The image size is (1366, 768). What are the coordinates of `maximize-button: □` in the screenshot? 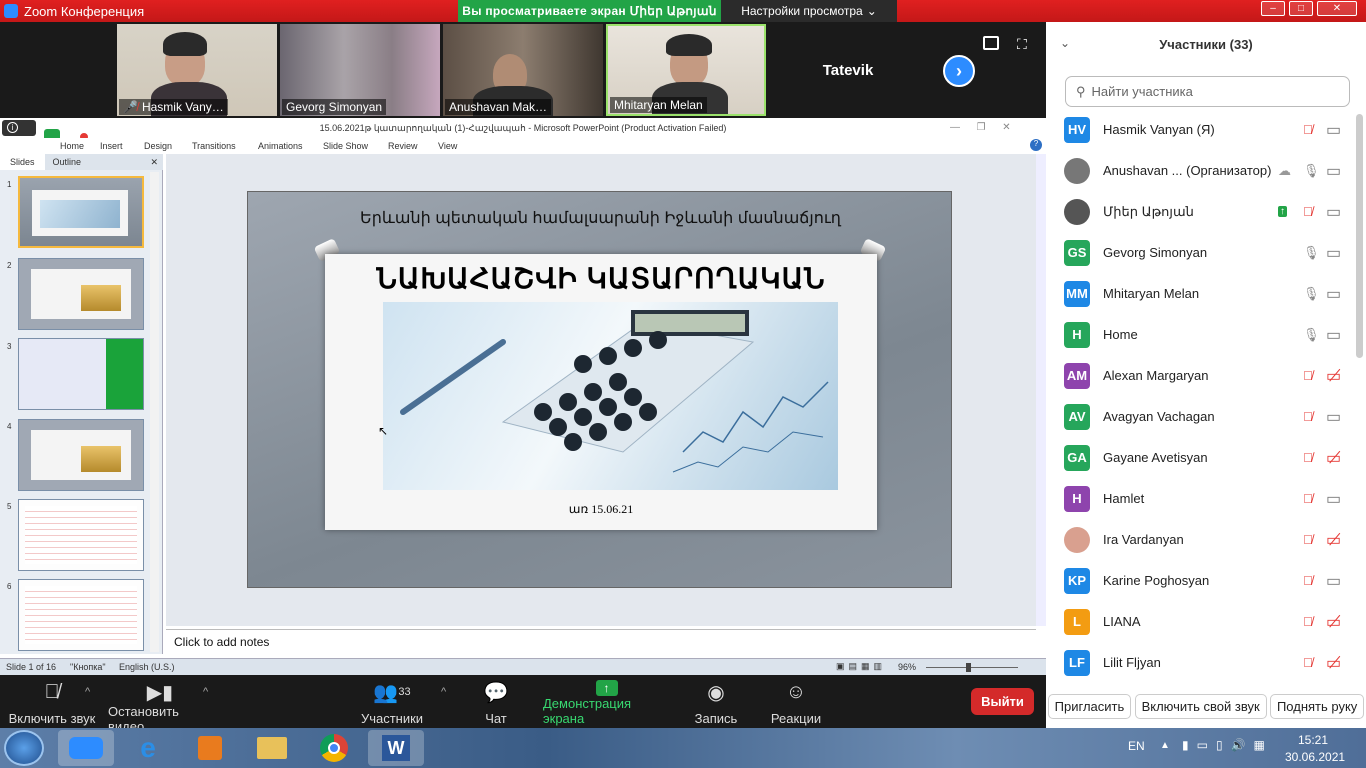 It's located at (1301, 8).